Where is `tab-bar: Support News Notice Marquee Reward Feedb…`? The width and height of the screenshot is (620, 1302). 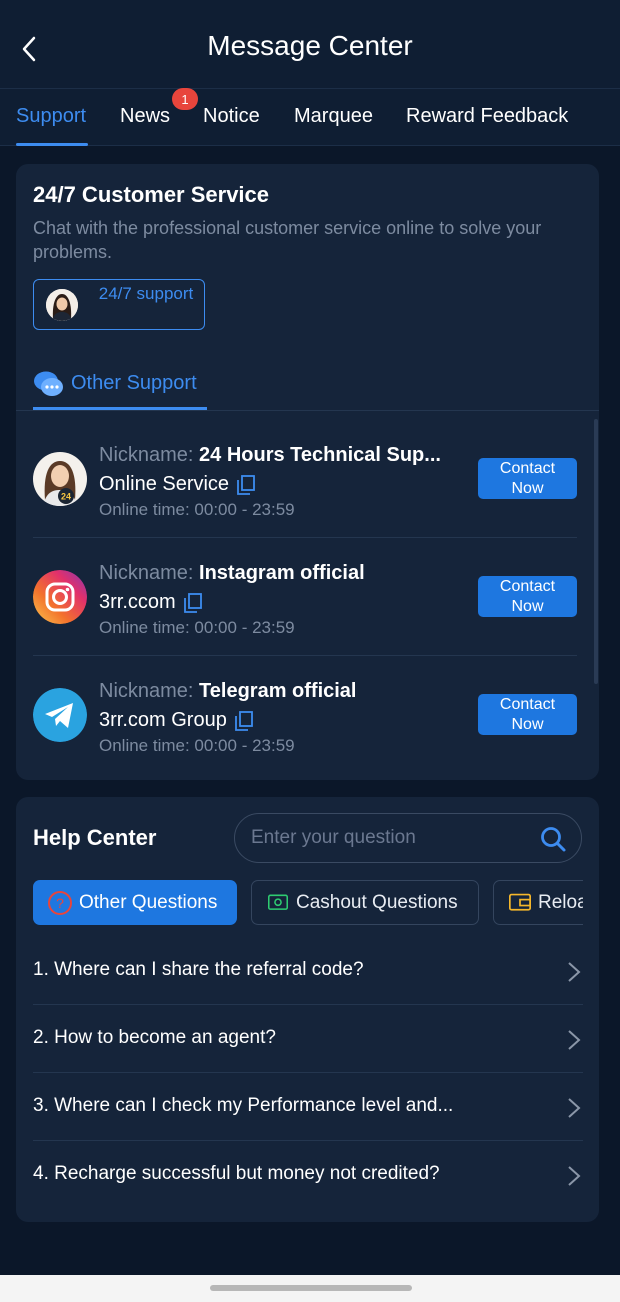
tab-bar: Support News Notice Marquee Reward Feedb… is located at coordinates (310, 117).